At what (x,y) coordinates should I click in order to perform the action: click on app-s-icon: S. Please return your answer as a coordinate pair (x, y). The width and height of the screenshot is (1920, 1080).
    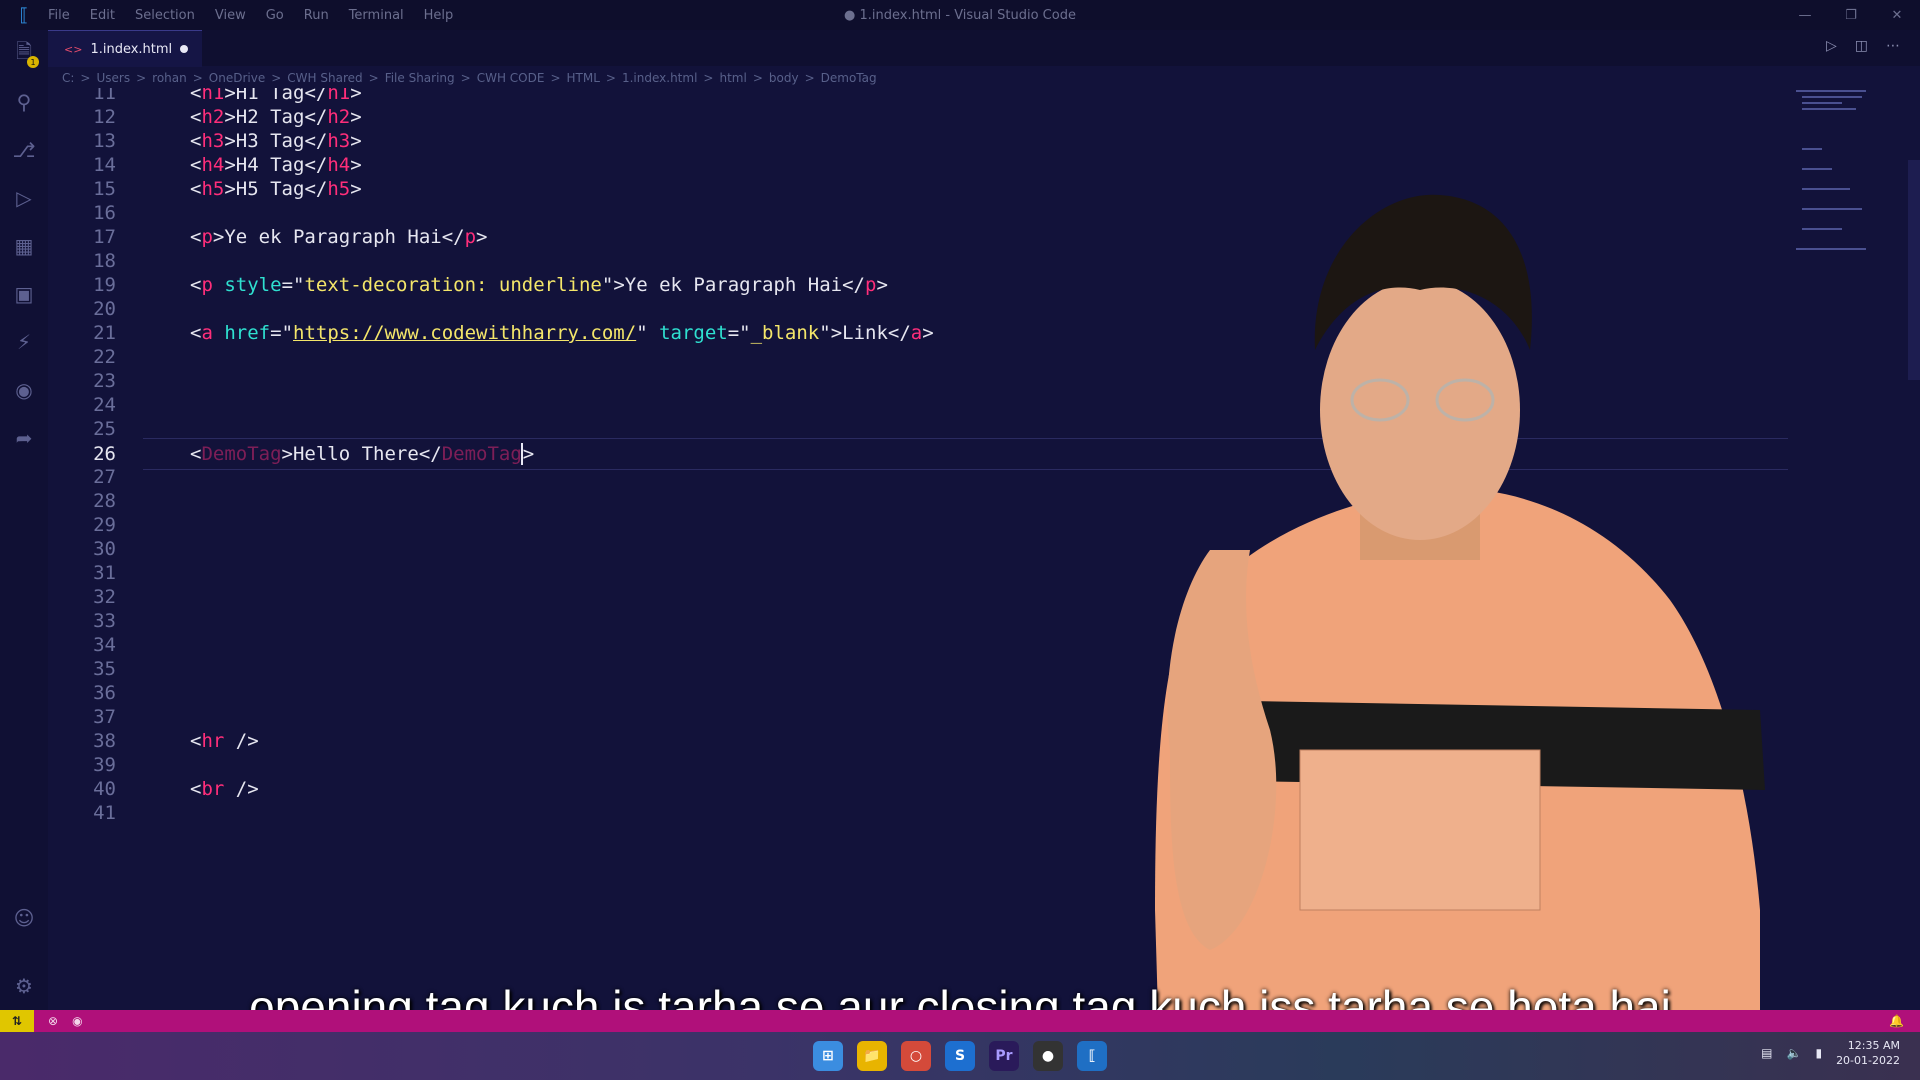
    Looking at the image, I should click on (960, 1056).